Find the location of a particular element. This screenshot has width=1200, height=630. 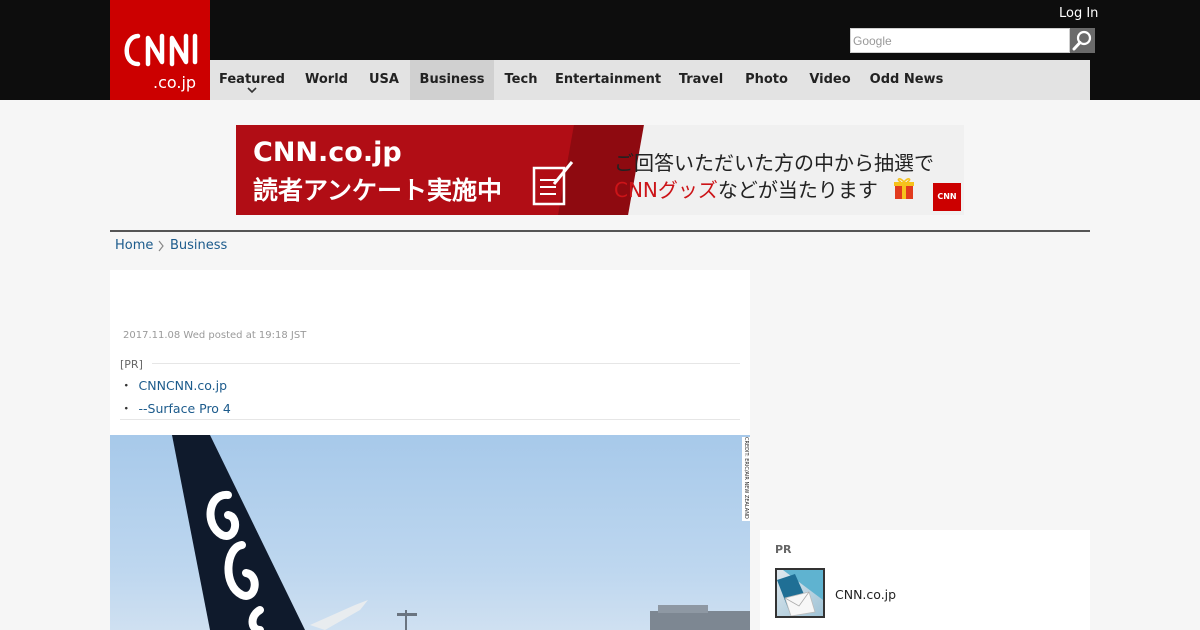

envelope-image is located at coordinates (800, 593).